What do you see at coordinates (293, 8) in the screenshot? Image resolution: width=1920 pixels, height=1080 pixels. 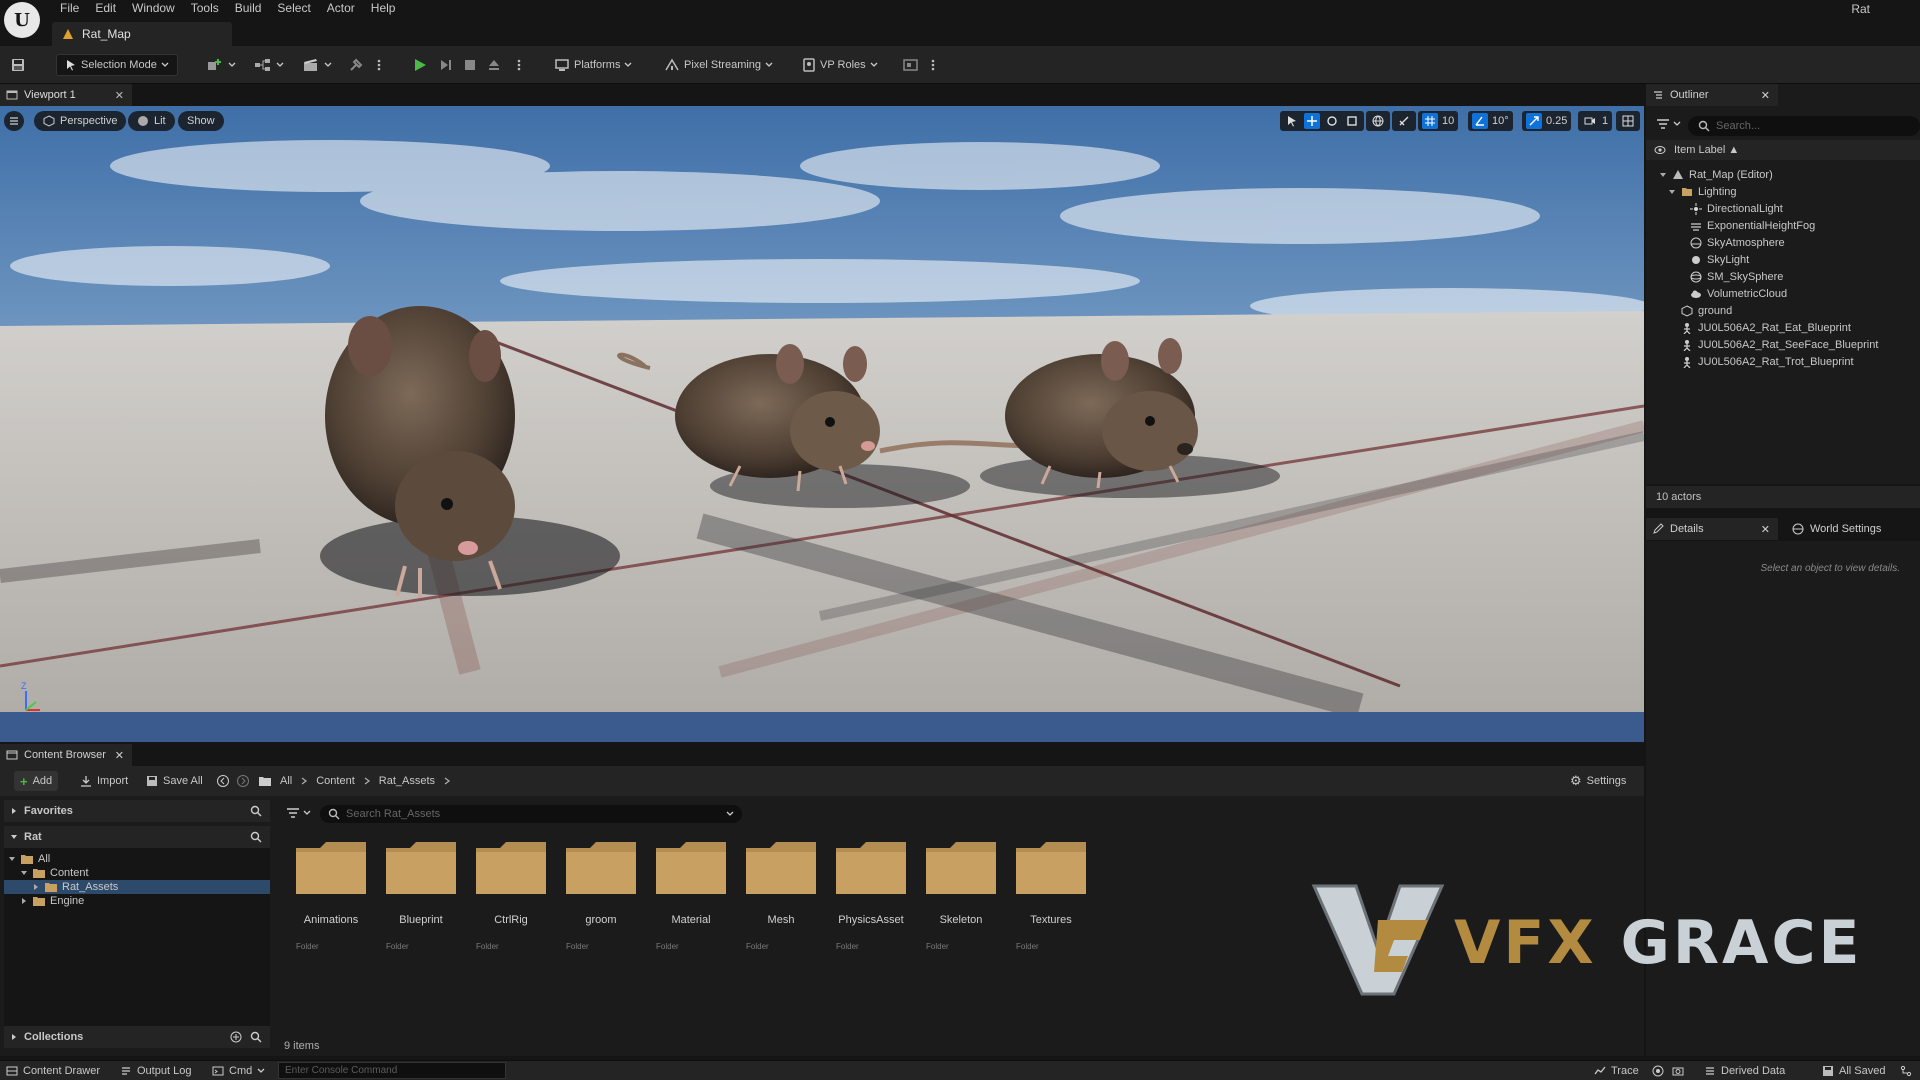 I see `menu-select: Select` at bounding box center [293, 8].